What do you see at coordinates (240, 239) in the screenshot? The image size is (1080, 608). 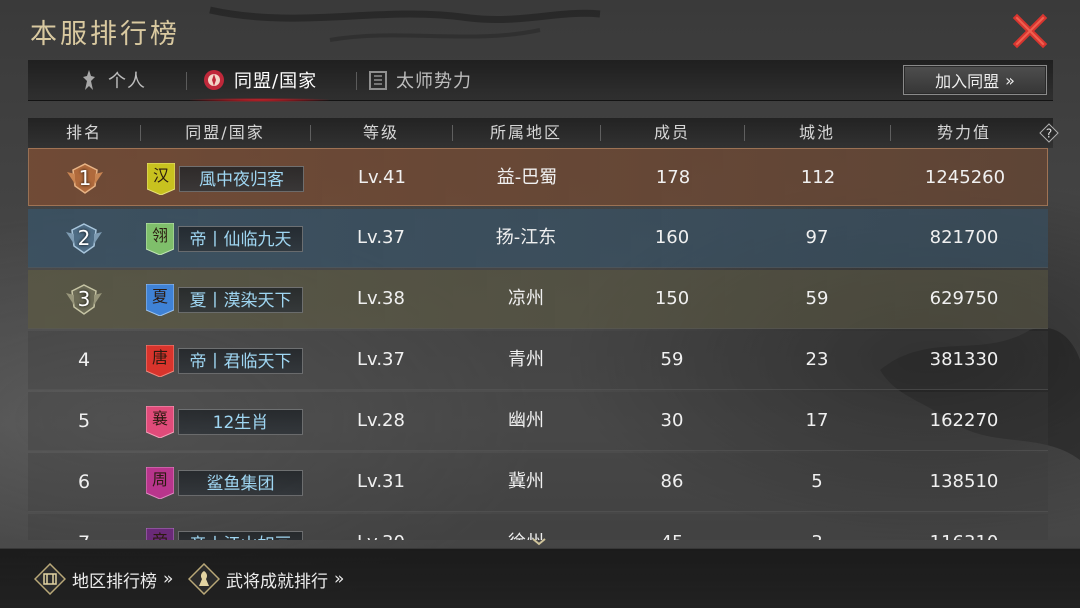 I see `alliance-name: 帝丨仙临九天` at bounding box center [240, 239].